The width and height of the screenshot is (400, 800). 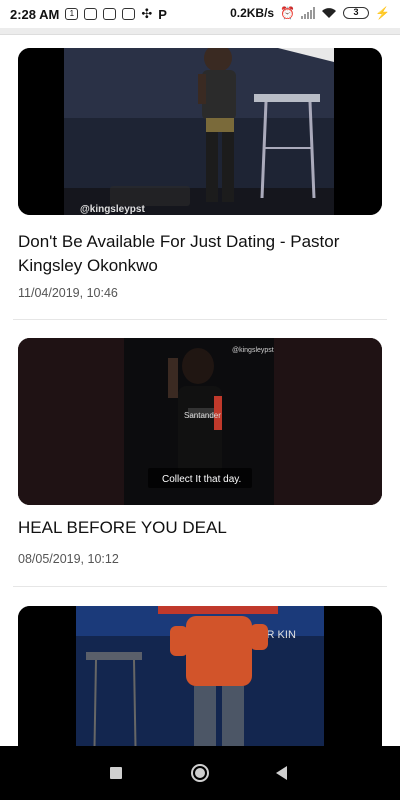 I want to click on home-button, so click(x=200, y=773).